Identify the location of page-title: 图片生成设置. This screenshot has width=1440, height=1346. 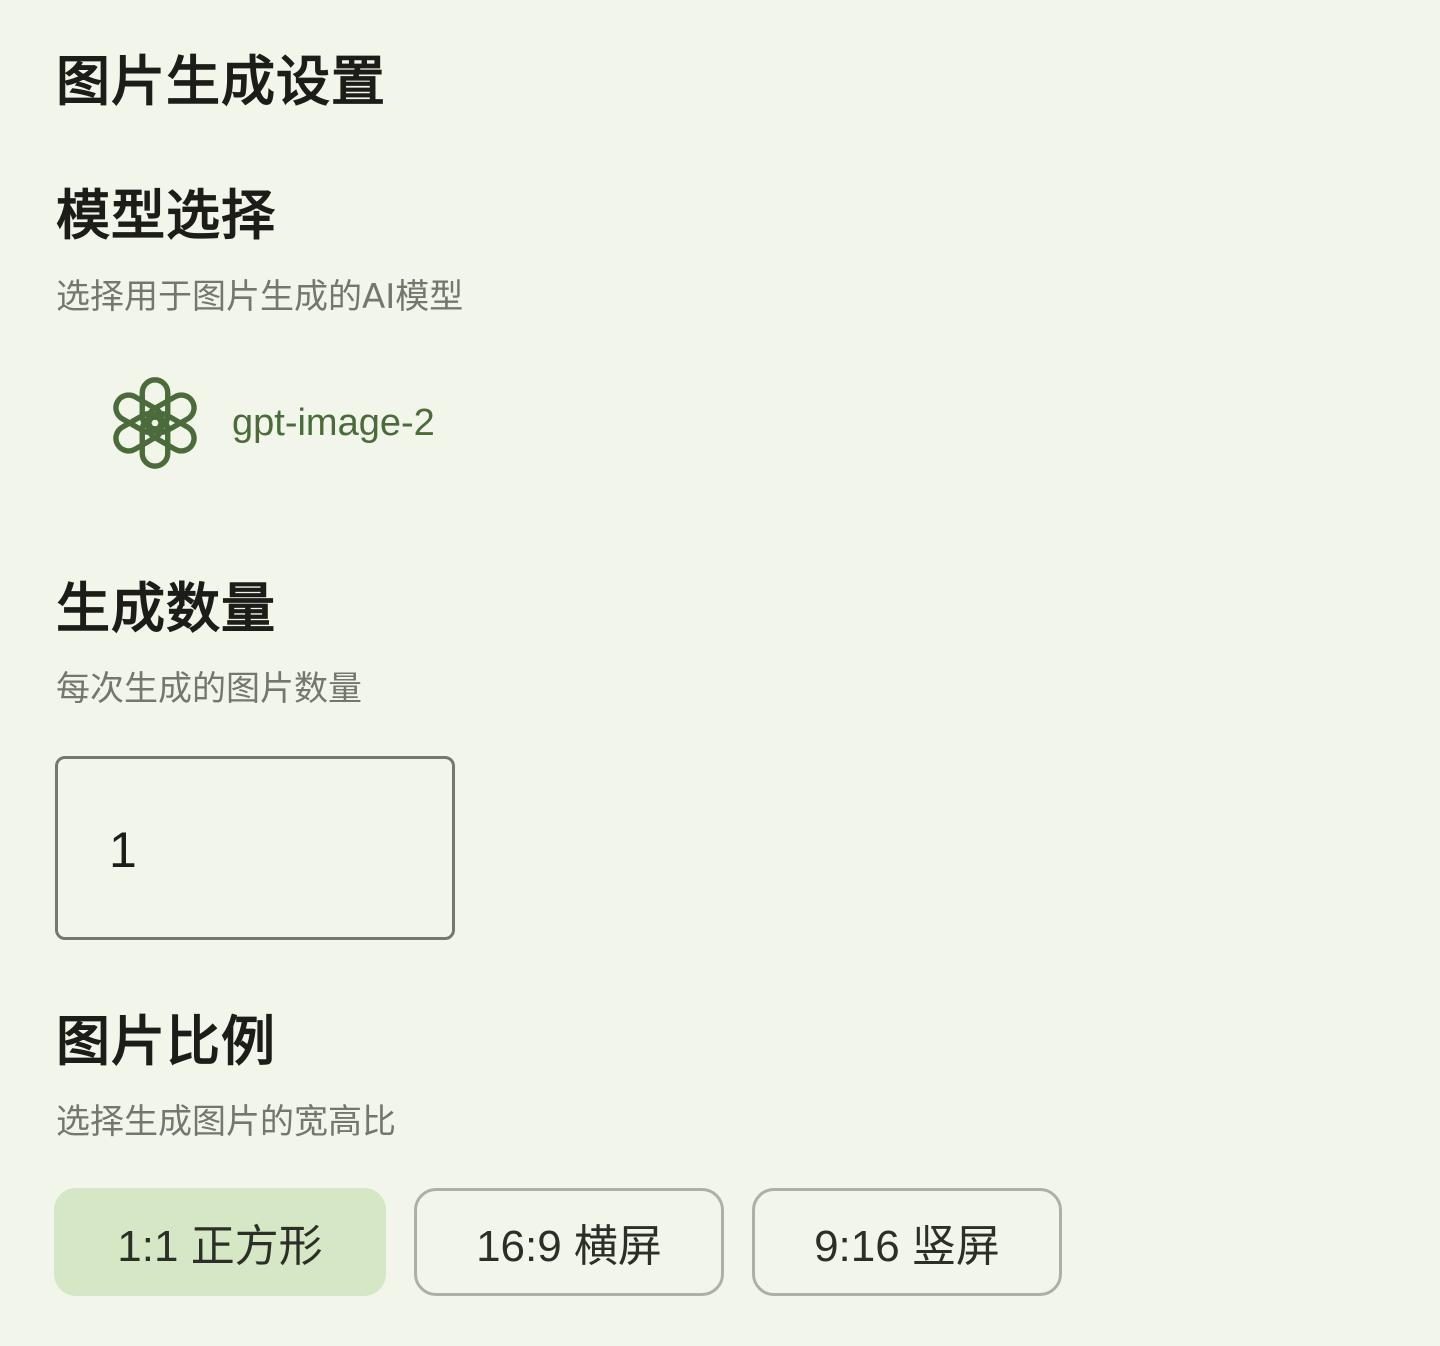
(221, 81).